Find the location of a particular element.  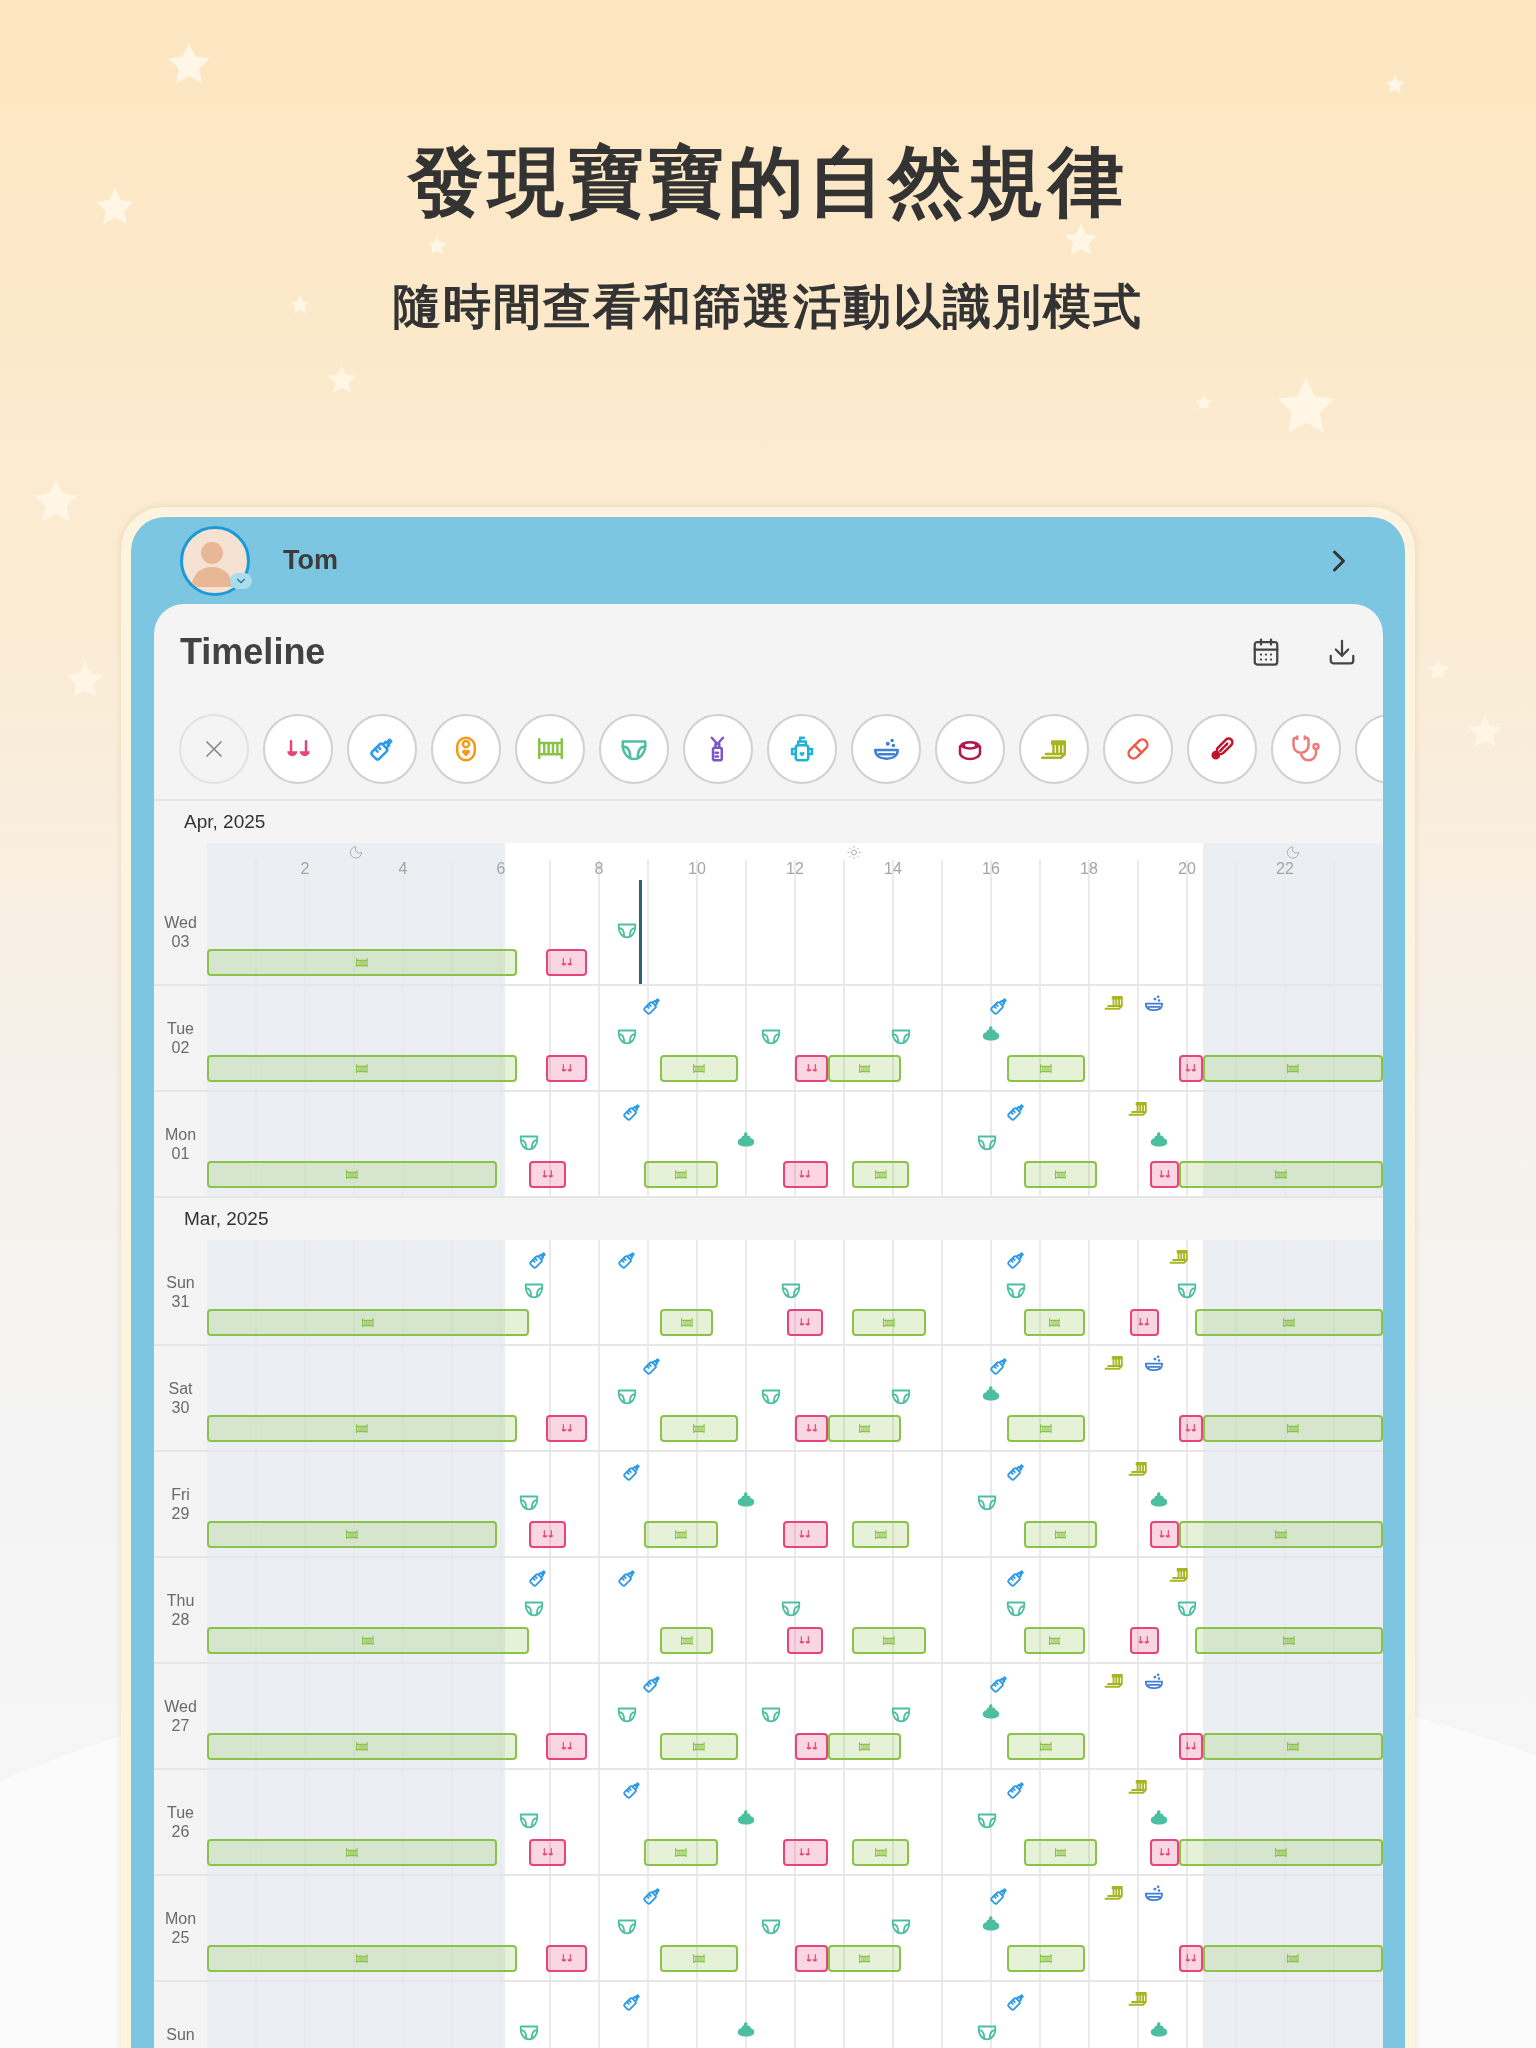

profile-name: Tom is located at coordinates (310, 560).